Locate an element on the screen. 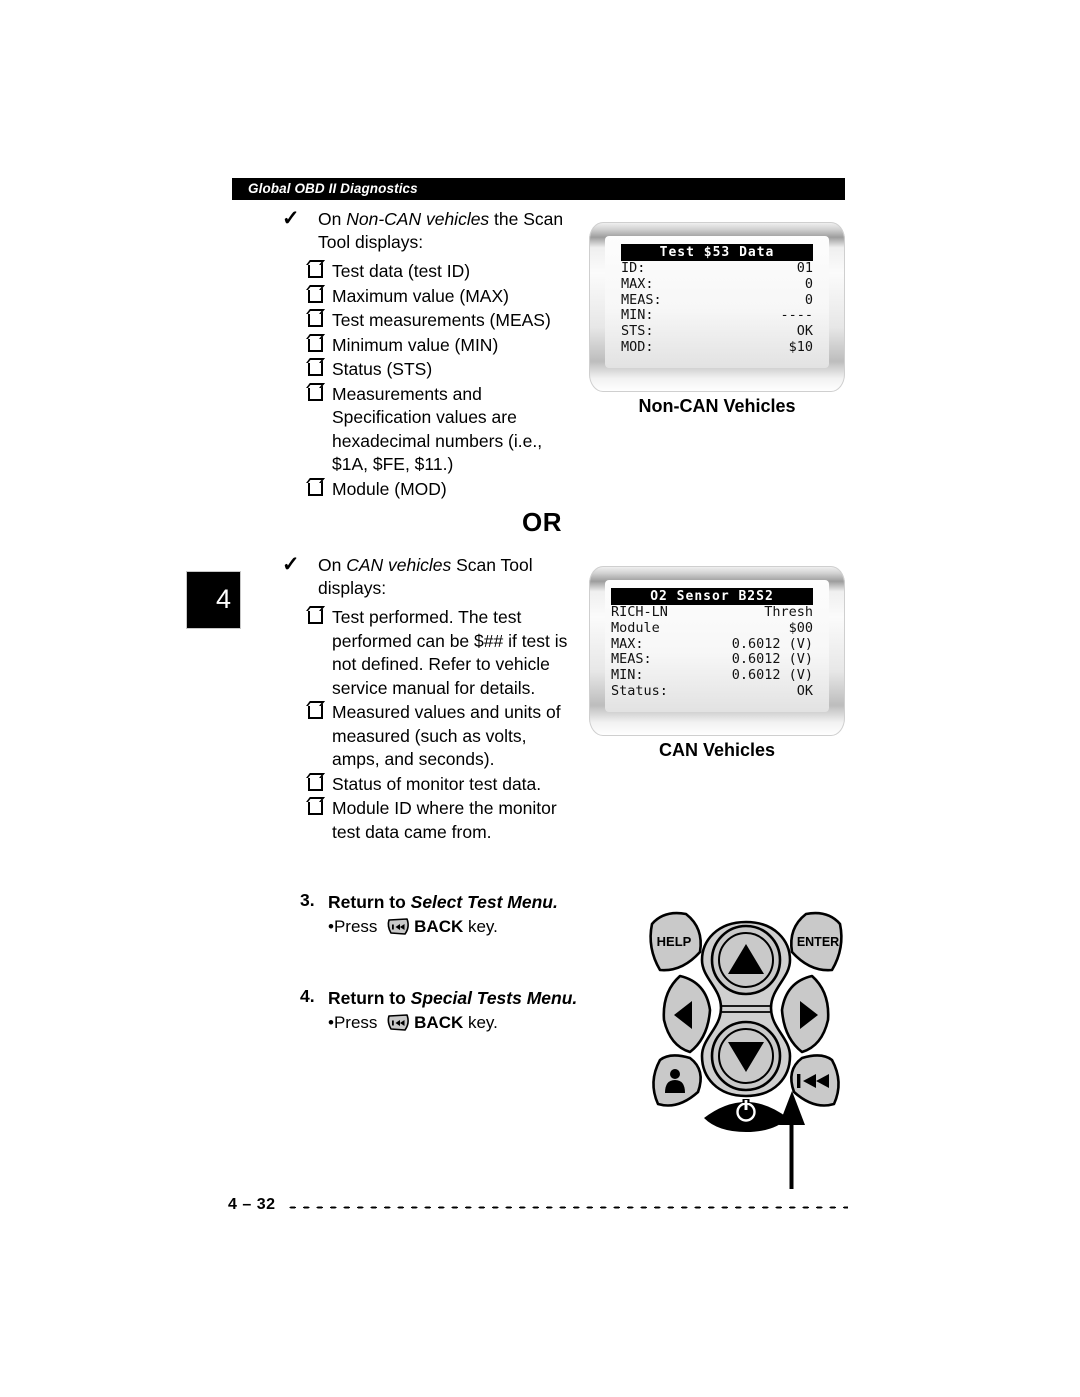 The image size is (1080, 1397). can-lead: ✓ On CAN vehicles Scan Tool displays: is located at coordinates (428, 576).